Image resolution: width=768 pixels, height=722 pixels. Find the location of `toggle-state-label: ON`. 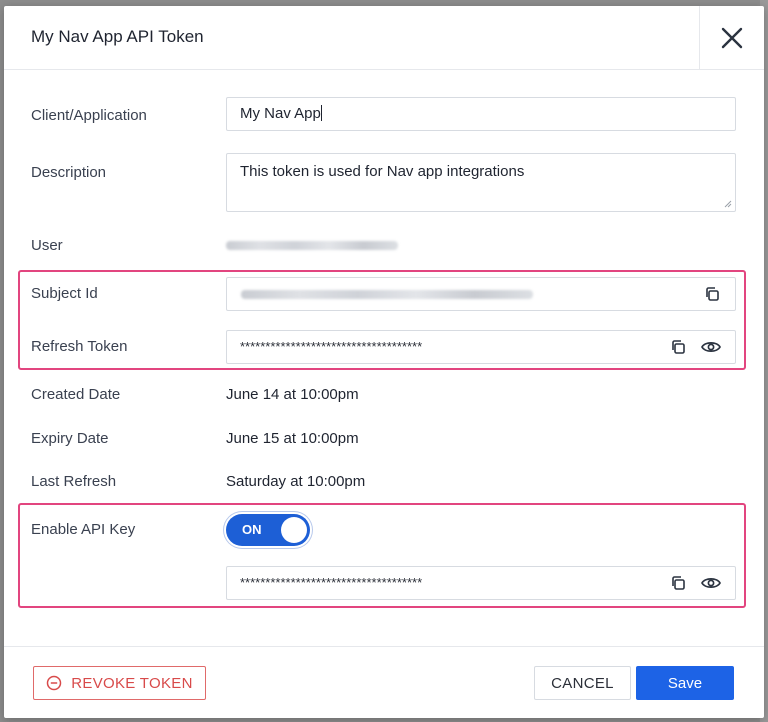

toggle-state-label: ON is located at coordinates (252, 529).